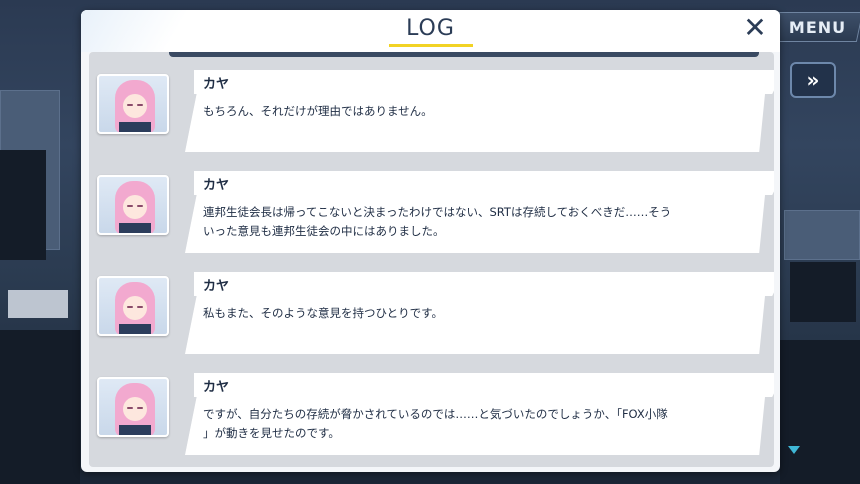 This screenshot has width=860, height=484. I want to click on panel-header: LOG ✕, so click(430, 31).